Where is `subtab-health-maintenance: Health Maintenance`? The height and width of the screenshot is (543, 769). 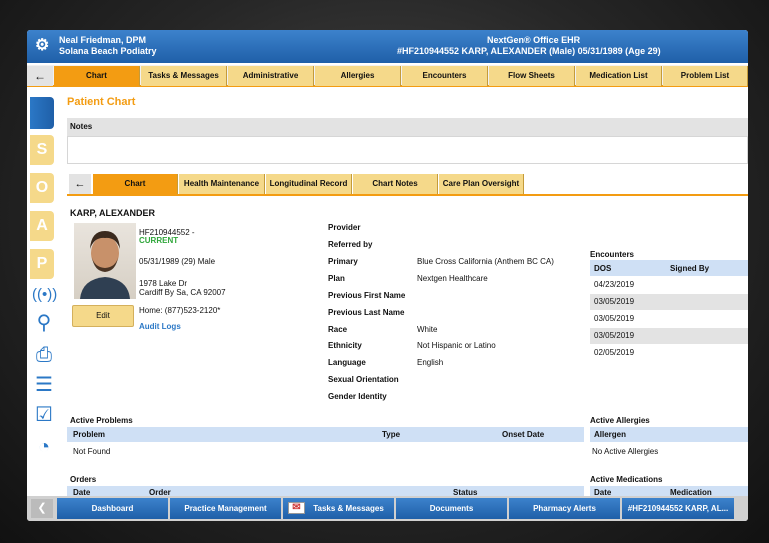 subtab-health-maintenance: Health Maintenance is located at coordinates (222, 184).